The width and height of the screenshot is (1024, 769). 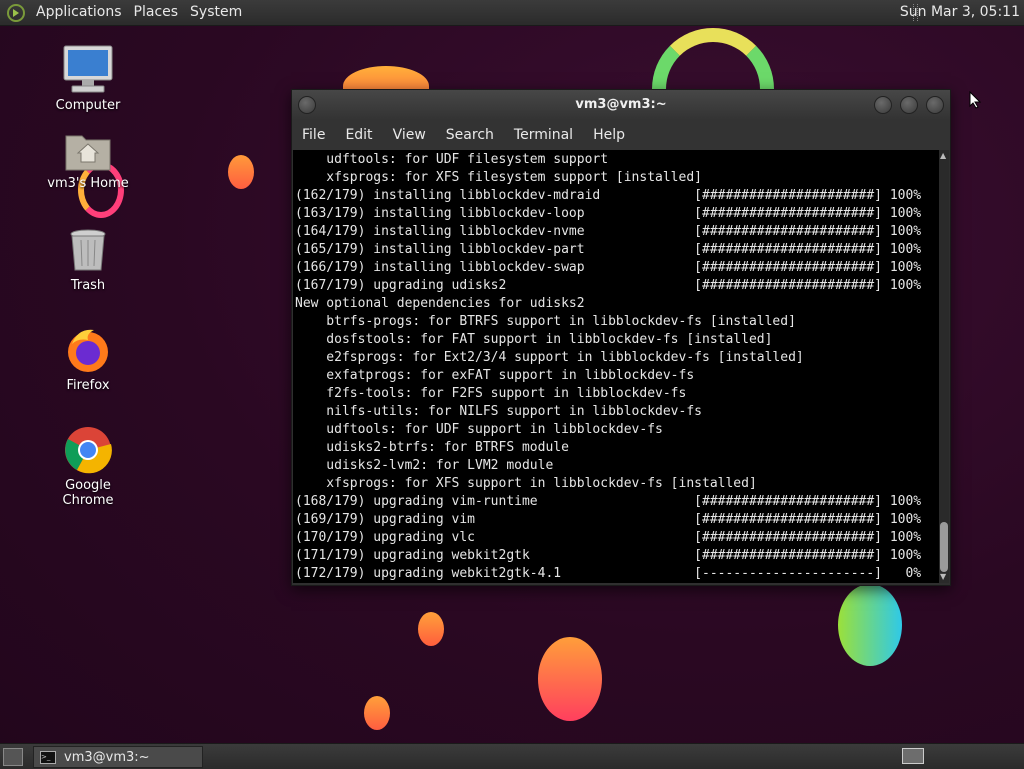 I want to click on desktop-icon-label: Trash, so click(x=88, y=285).